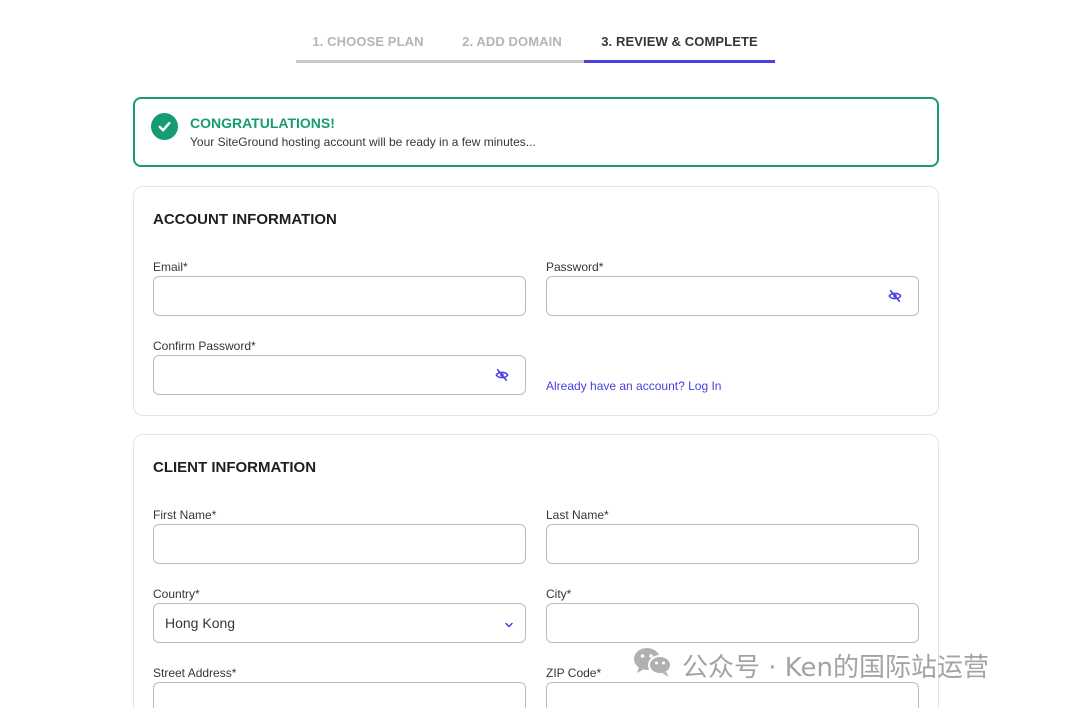 This screenshot has width=1080, height=708. Describe the element at coordinates (339, 296) in the screenshot. I see `email-field` at that location.